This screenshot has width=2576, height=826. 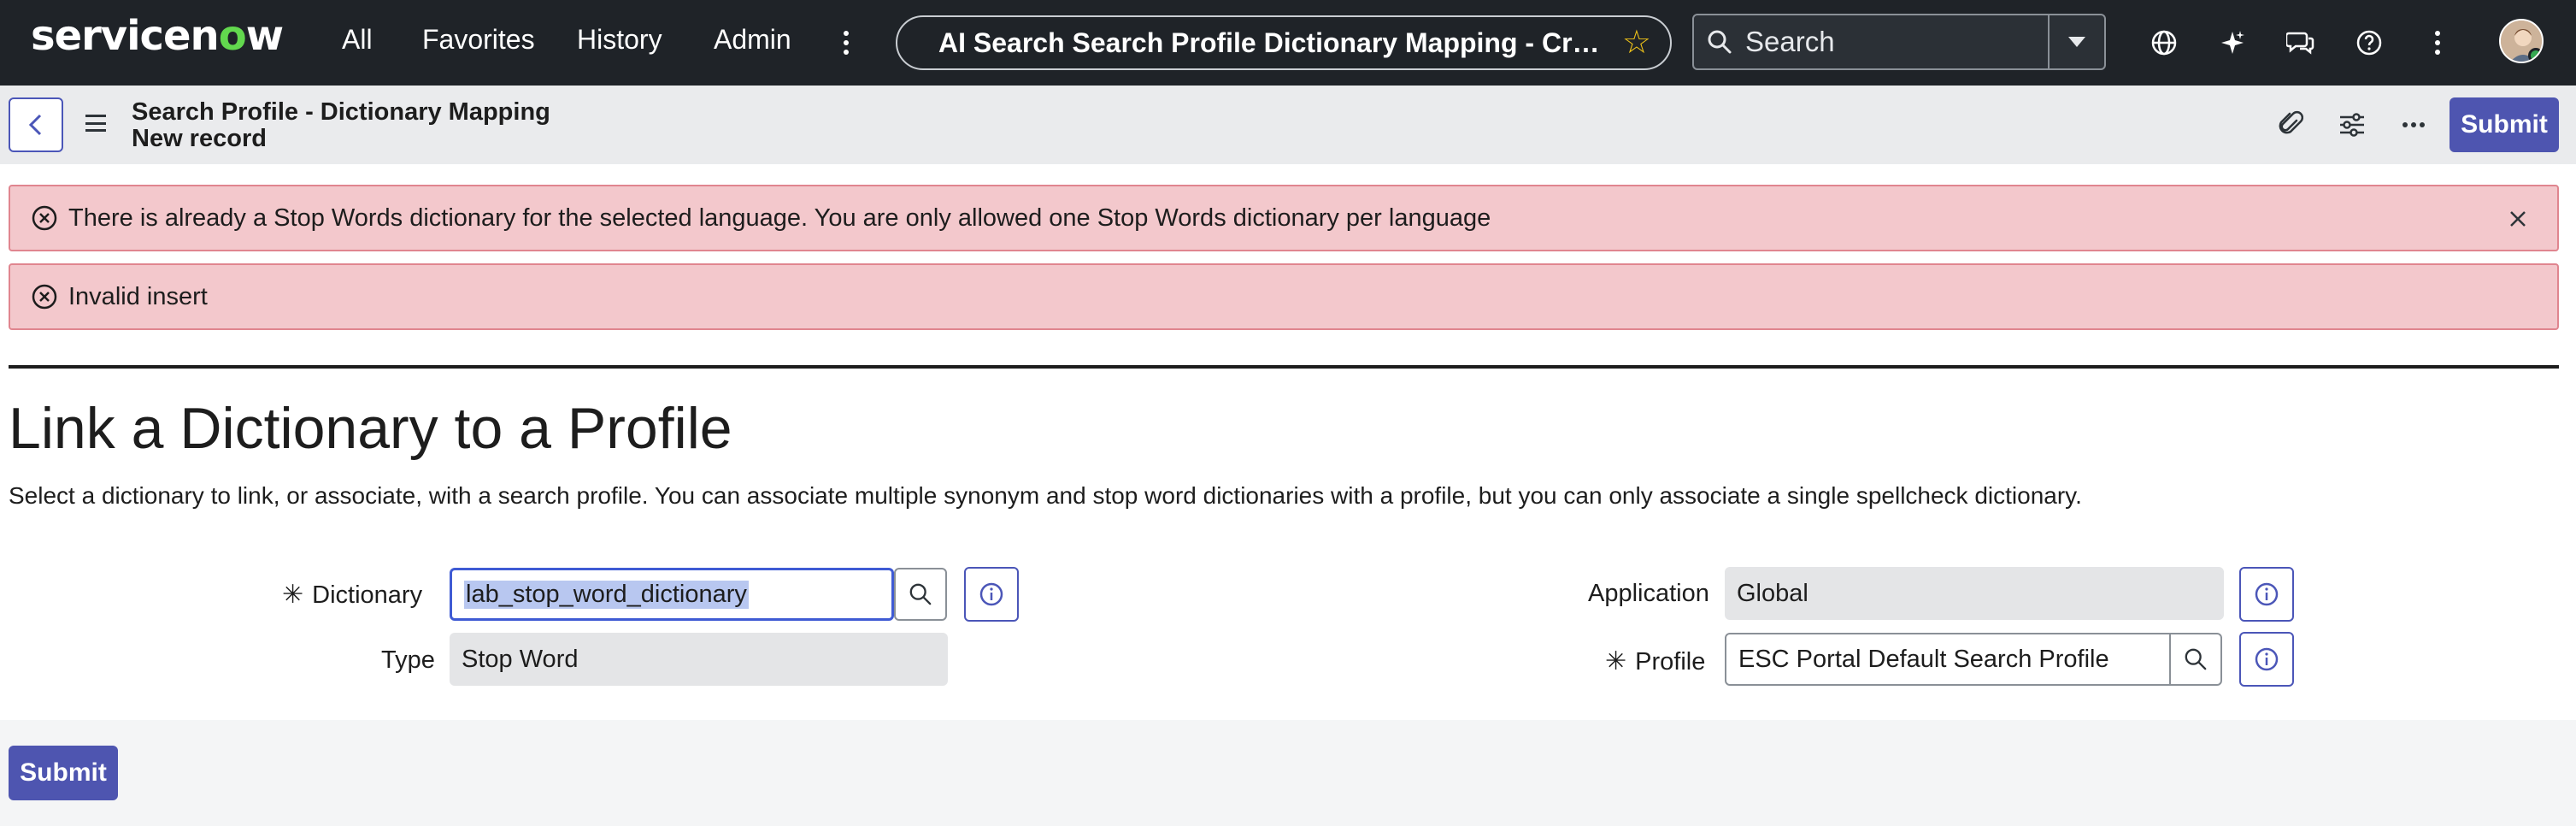 I want to click on nav-history: History, so click(x=619, y=40).